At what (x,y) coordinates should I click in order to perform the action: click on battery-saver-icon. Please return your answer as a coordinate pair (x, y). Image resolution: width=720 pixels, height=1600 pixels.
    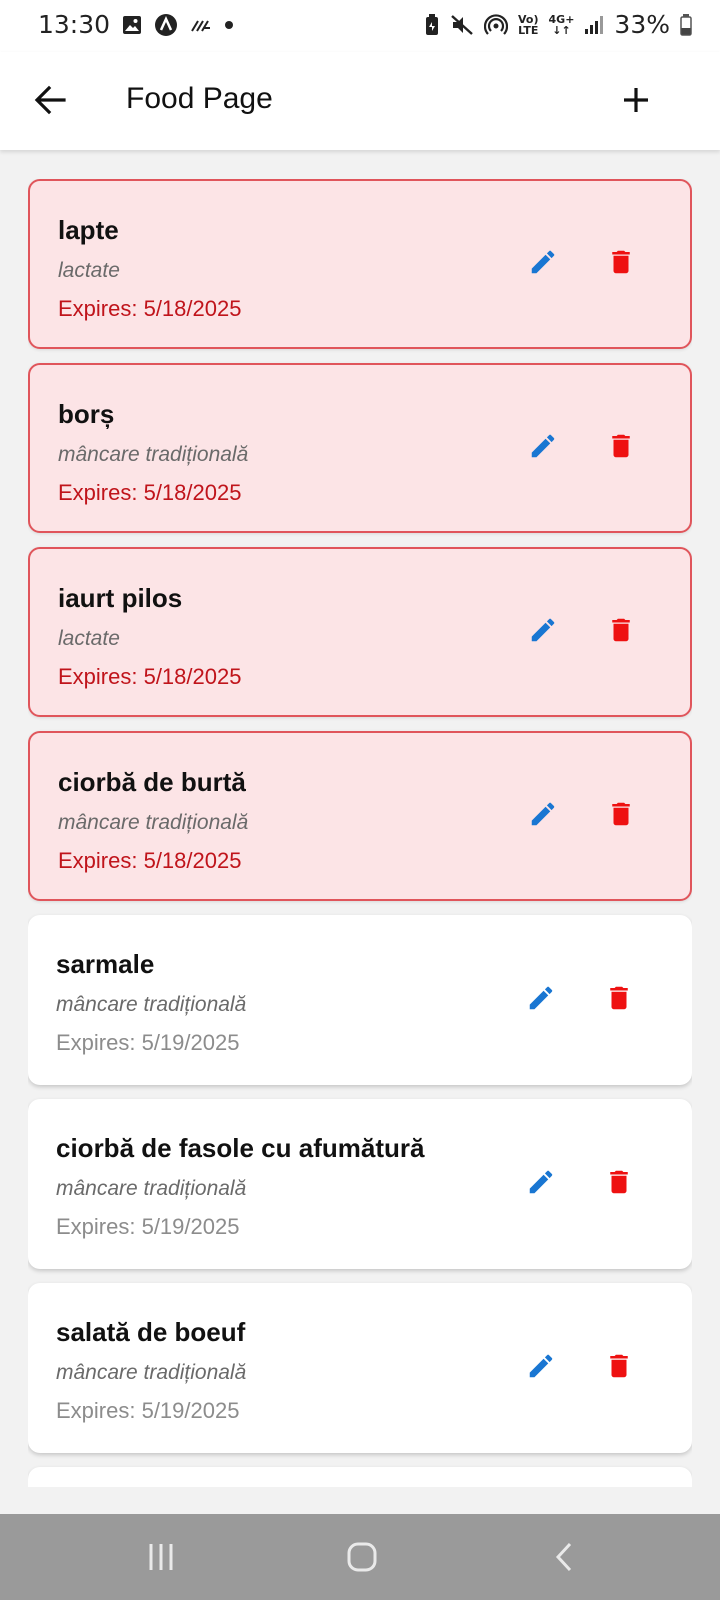
    Looking at the image, I should click on (432, 24).